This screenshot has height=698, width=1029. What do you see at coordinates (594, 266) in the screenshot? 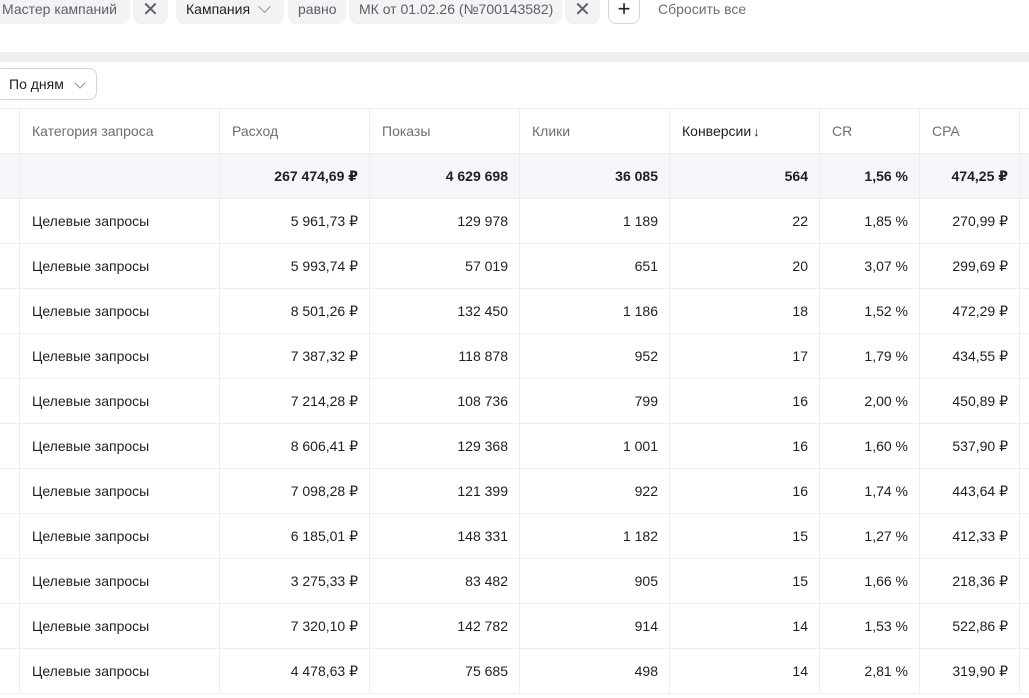
I see `table-cell: 651` at bounding box center [594, 266].